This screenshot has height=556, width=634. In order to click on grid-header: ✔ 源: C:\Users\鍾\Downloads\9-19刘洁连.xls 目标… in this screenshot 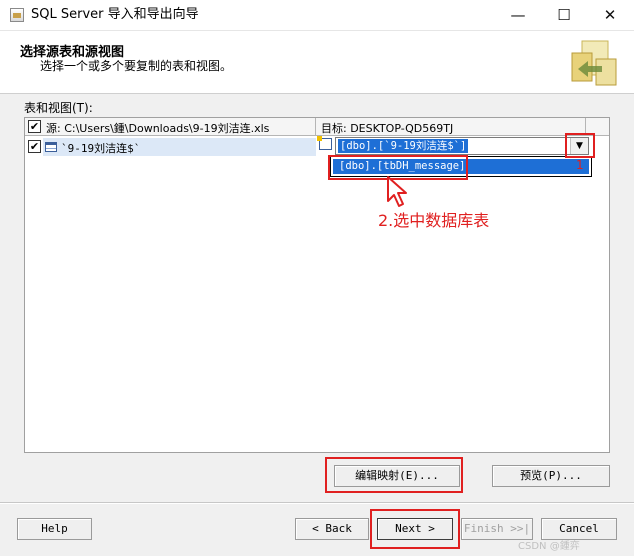, I will do `click(317, 127)`.